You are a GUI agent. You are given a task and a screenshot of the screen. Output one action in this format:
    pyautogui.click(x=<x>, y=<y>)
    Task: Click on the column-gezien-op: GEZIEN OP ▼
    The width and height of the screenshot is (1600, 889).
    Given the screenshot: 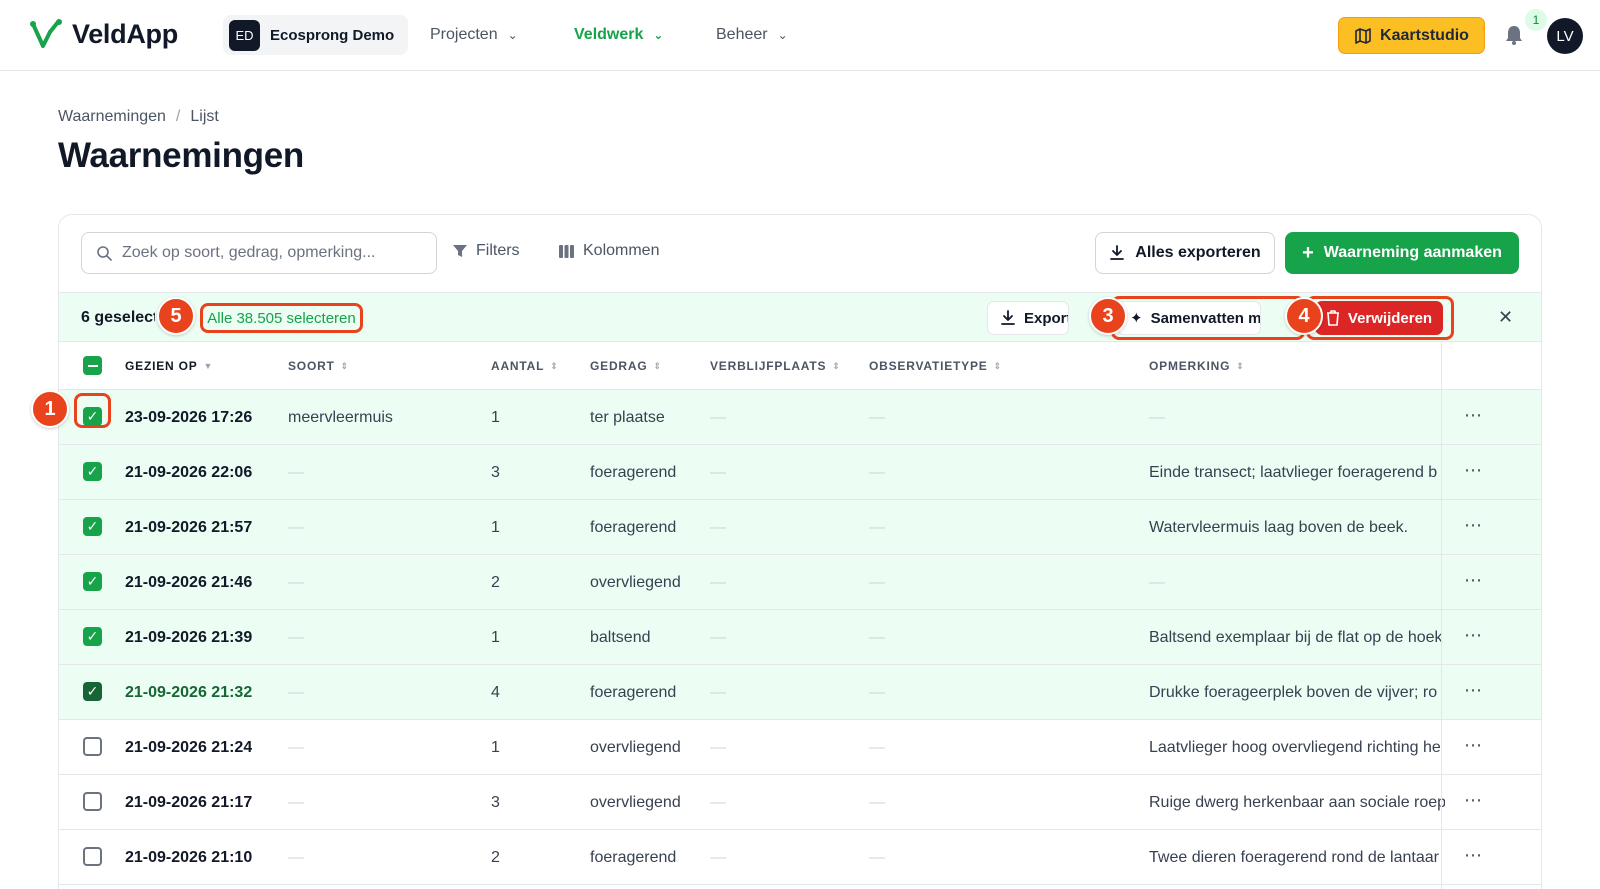 What is the action you would take?
    pyautogui.click(x=169, y=366)
    